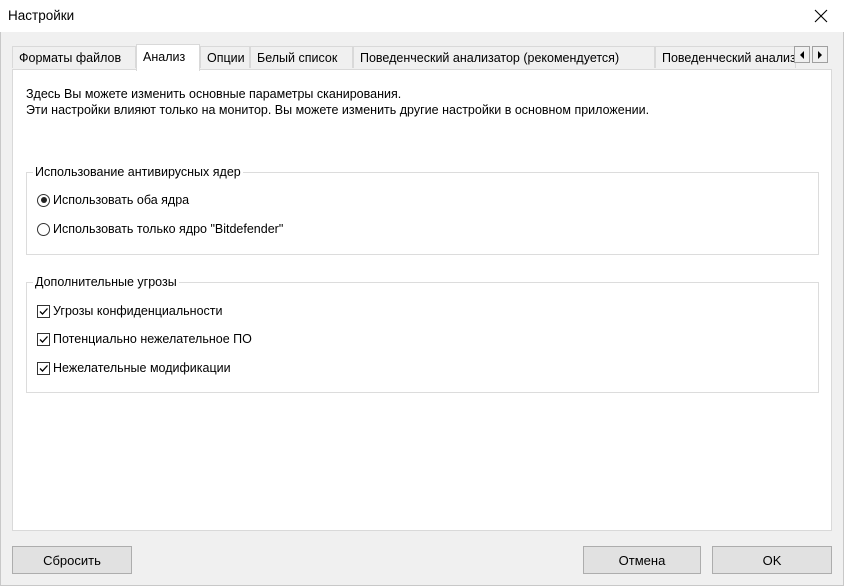 This screenshot has width=844, height=586. What do you see at coordinates (160, 229) in the screenshot?
I see `radio-use-bitdefender-only: Использовать только ядро "Bitdefender"` at bounding box center [160, 229].